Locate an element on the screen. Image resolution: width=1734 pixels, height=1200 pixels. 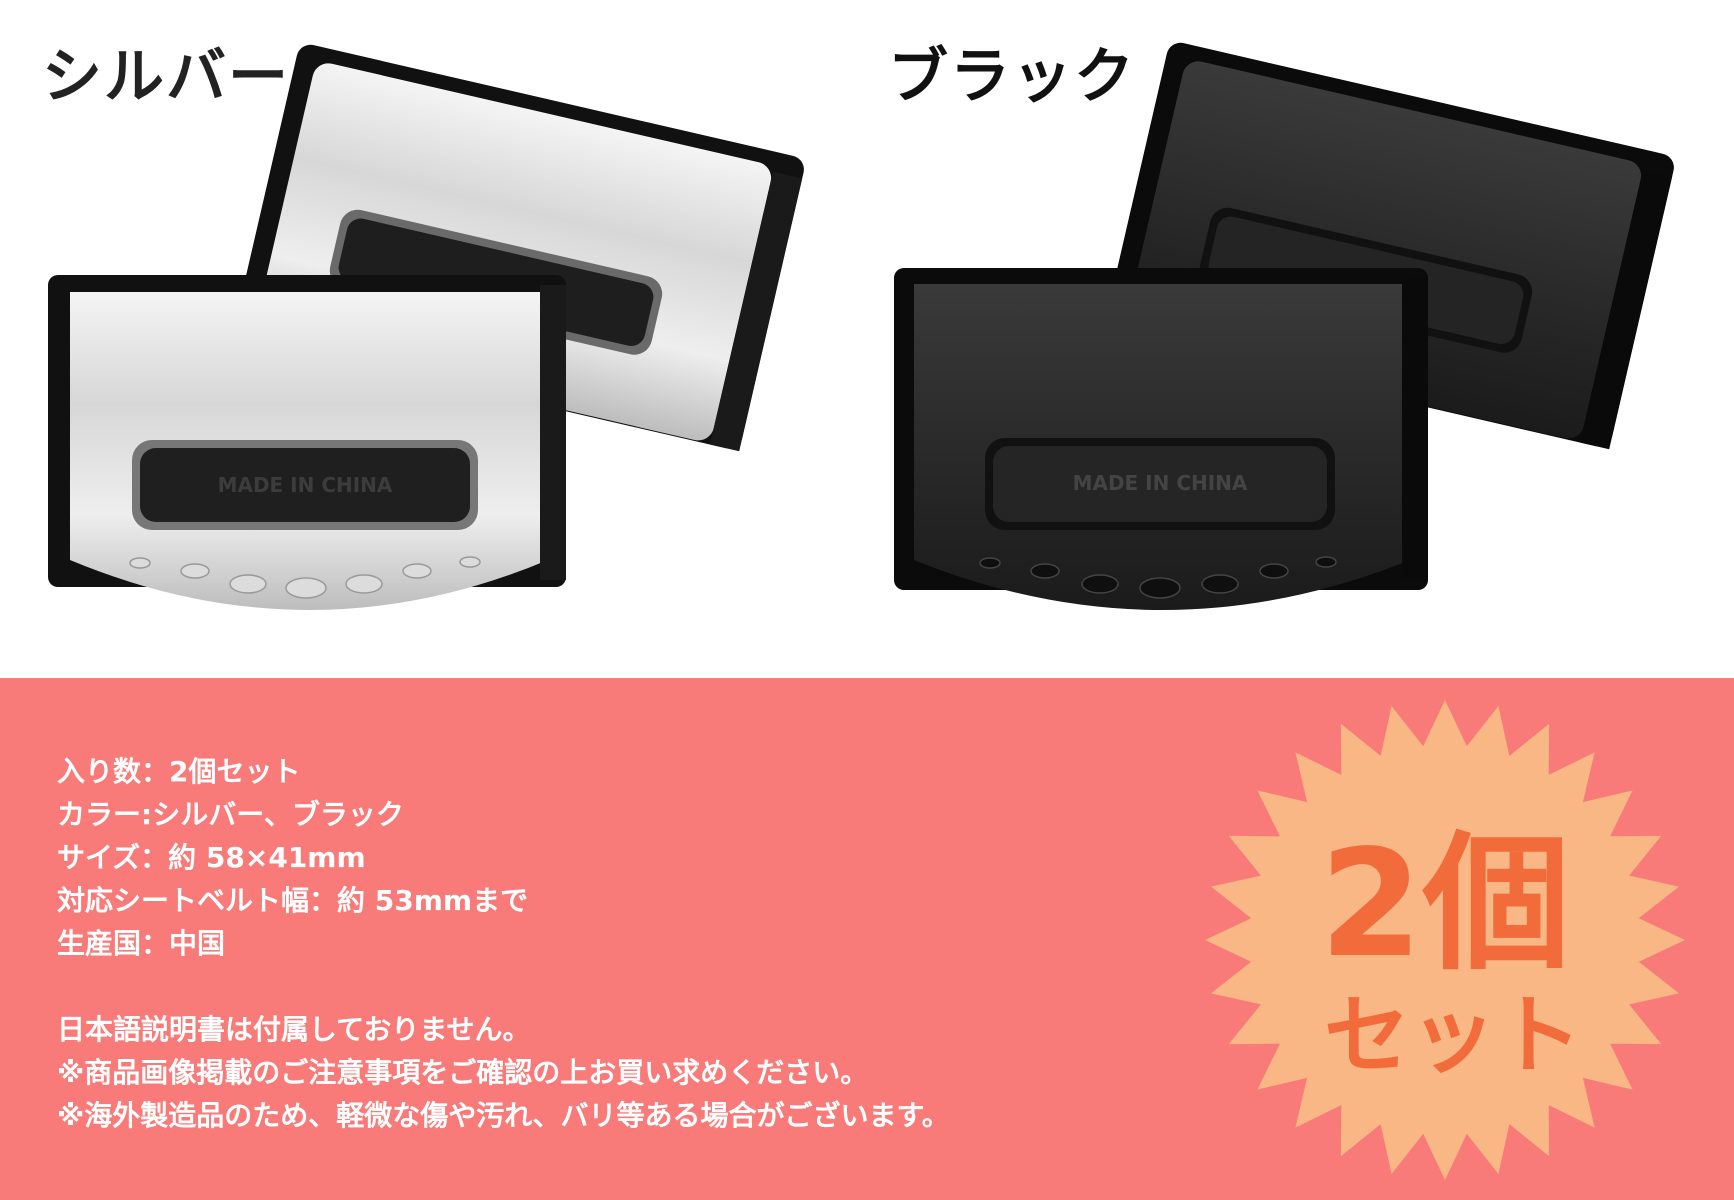
note-no-manual: 日本語説明書は付属しておりません。 is located at coordinates (294, 1029).